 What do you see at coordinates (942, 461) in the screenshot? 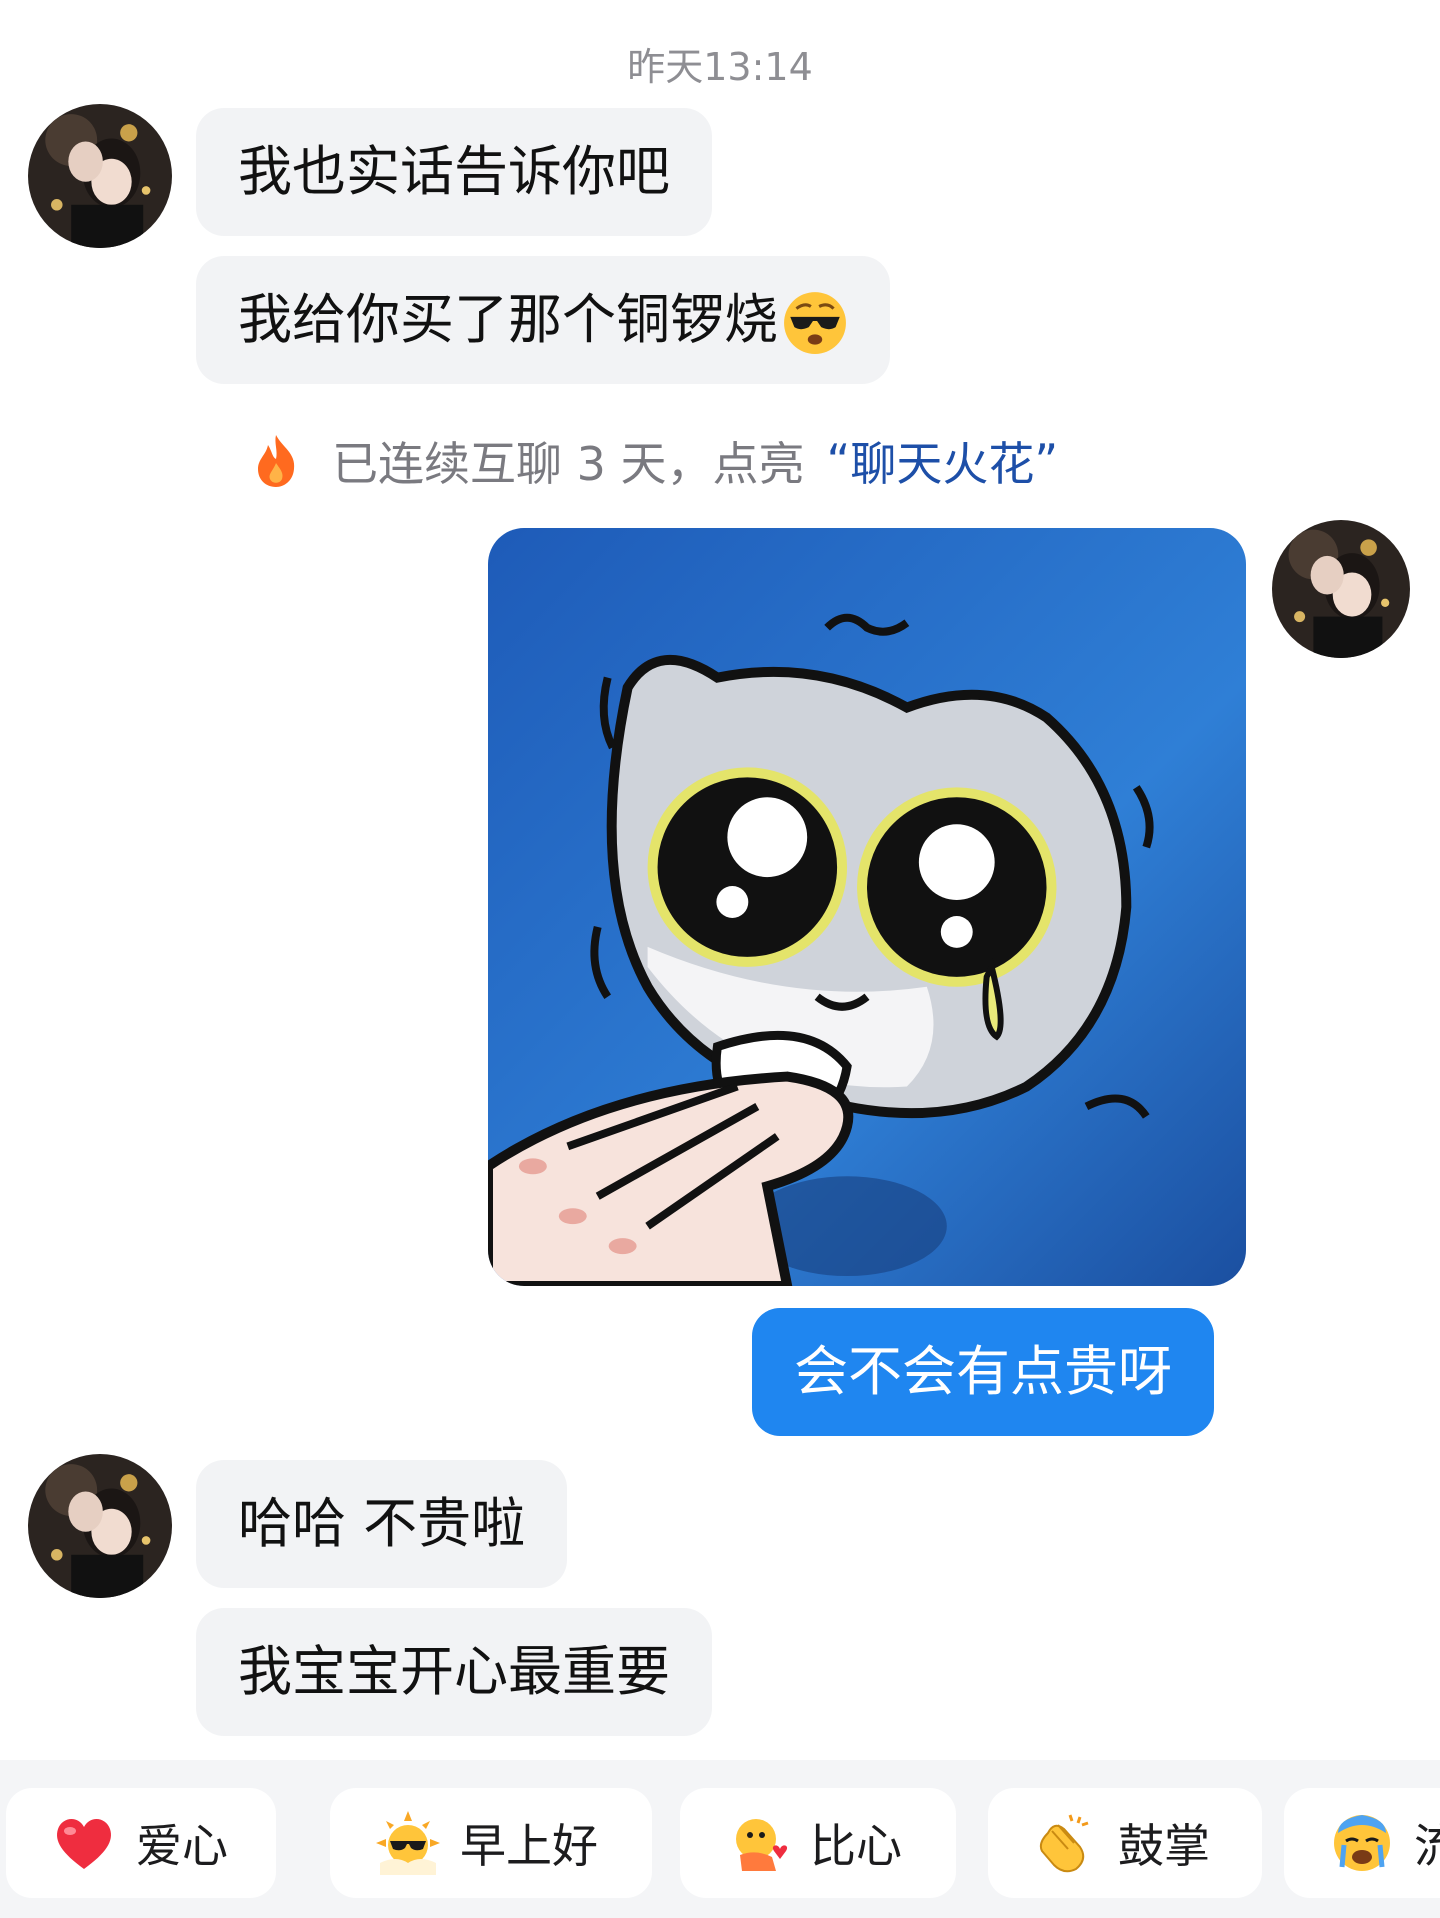
I see `chat-spark-link: 聊天火花` at bounding box center [942, 461].